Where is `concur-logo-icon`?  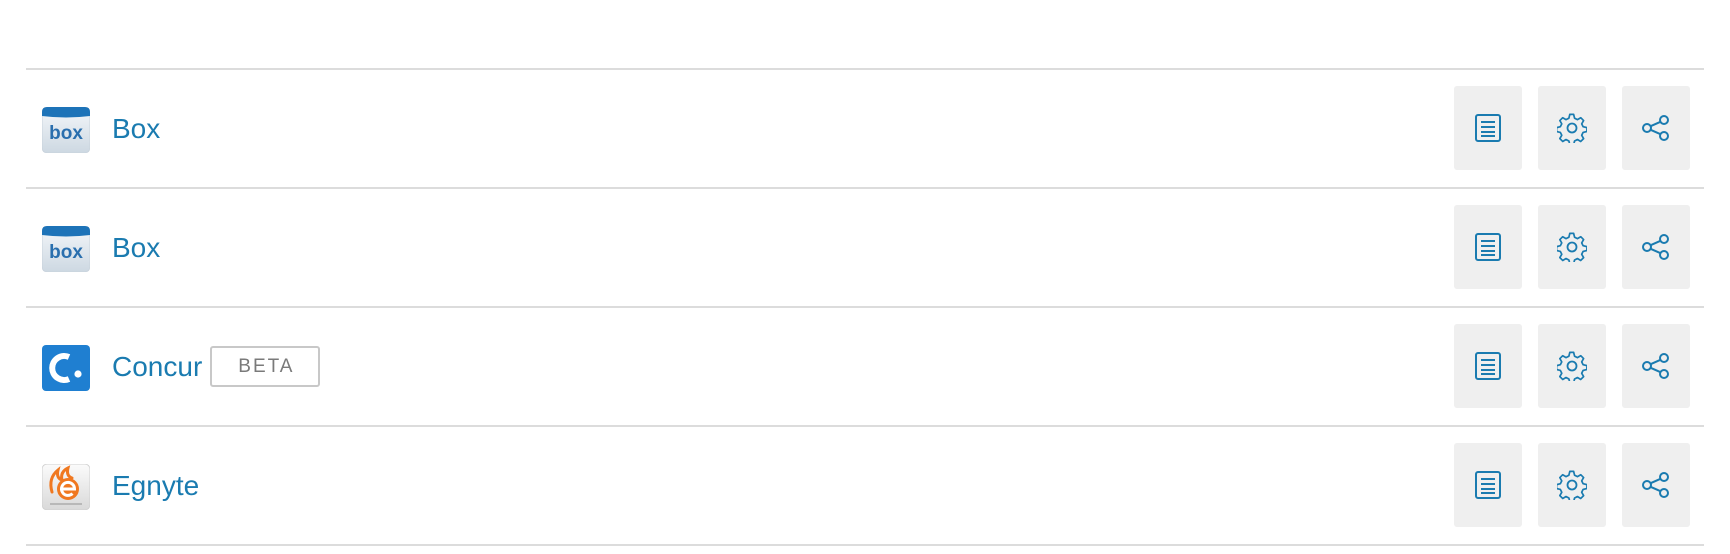 concur-logo-icon is located at coordinates (66, 368).